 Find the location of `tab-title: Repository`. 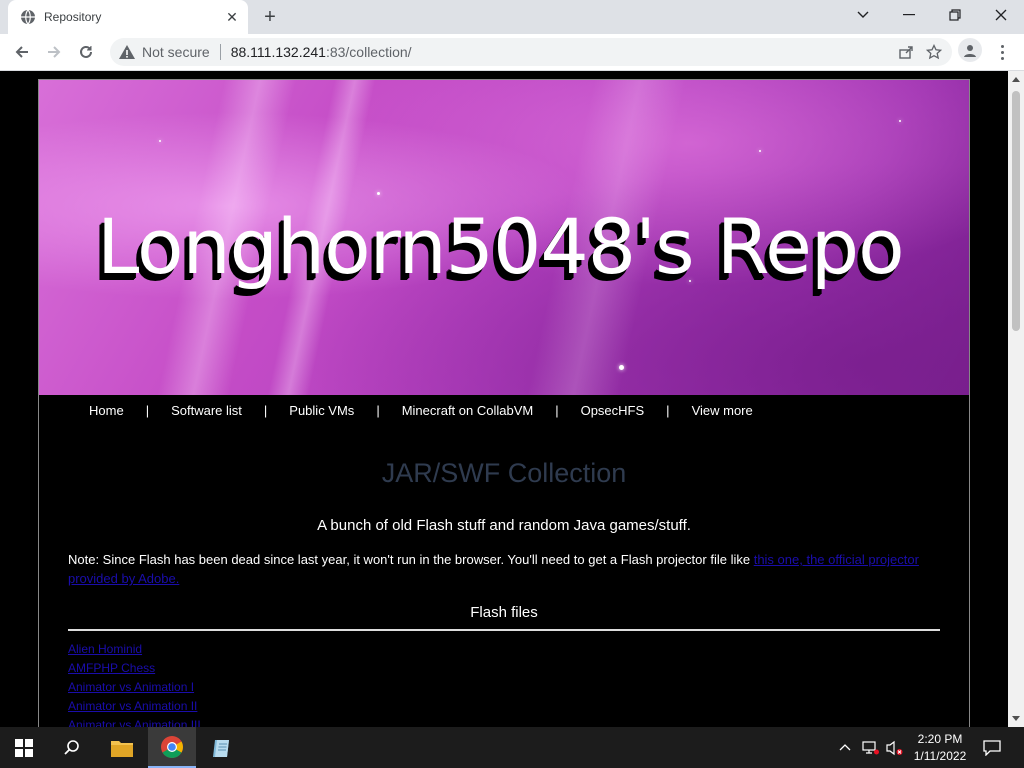

tab-title: Repository is located at coordinates (73, 17).